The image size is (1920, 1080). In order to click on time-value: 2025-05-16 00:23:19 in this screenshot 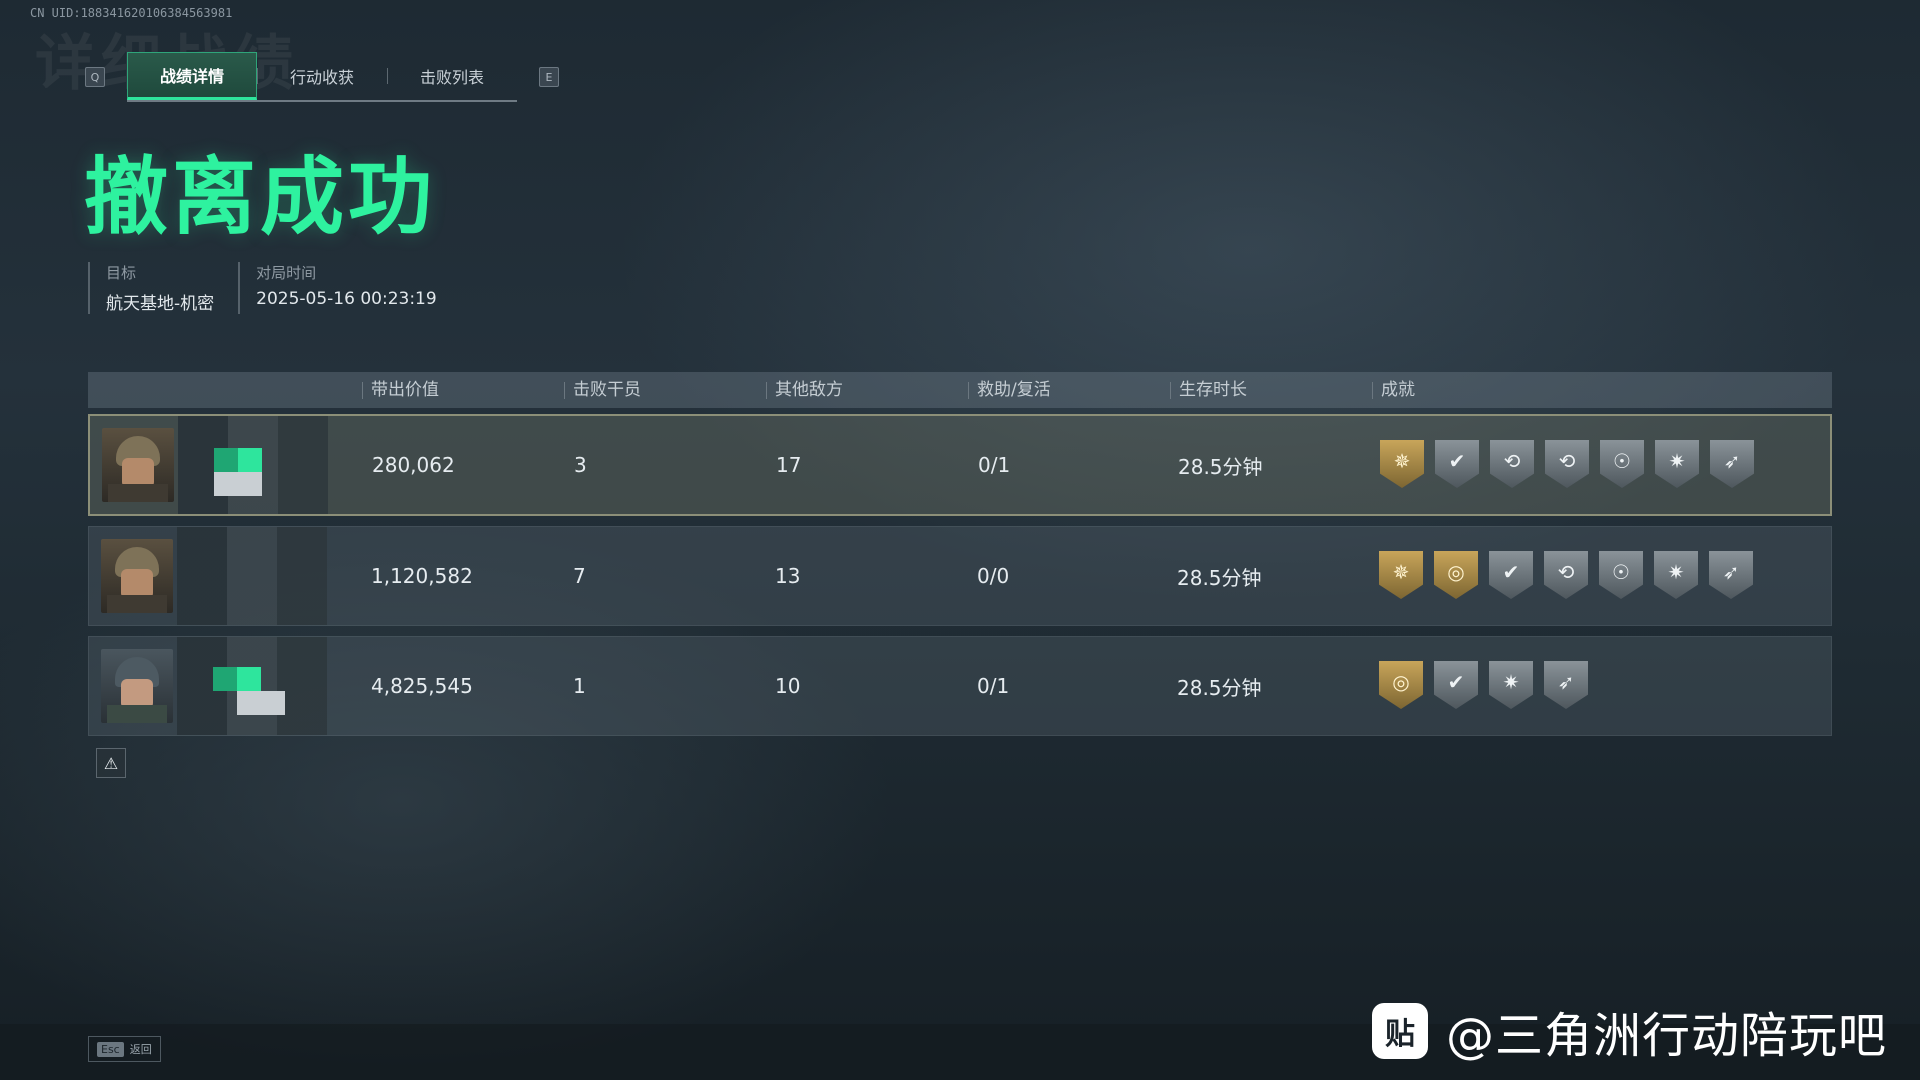, I will do `click(346, 299)`.